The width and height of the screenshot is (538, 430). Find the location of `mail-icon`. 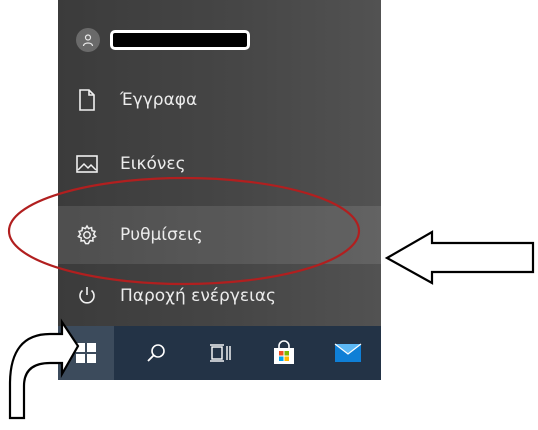

mail-icon is located at coordinates (348, 352).